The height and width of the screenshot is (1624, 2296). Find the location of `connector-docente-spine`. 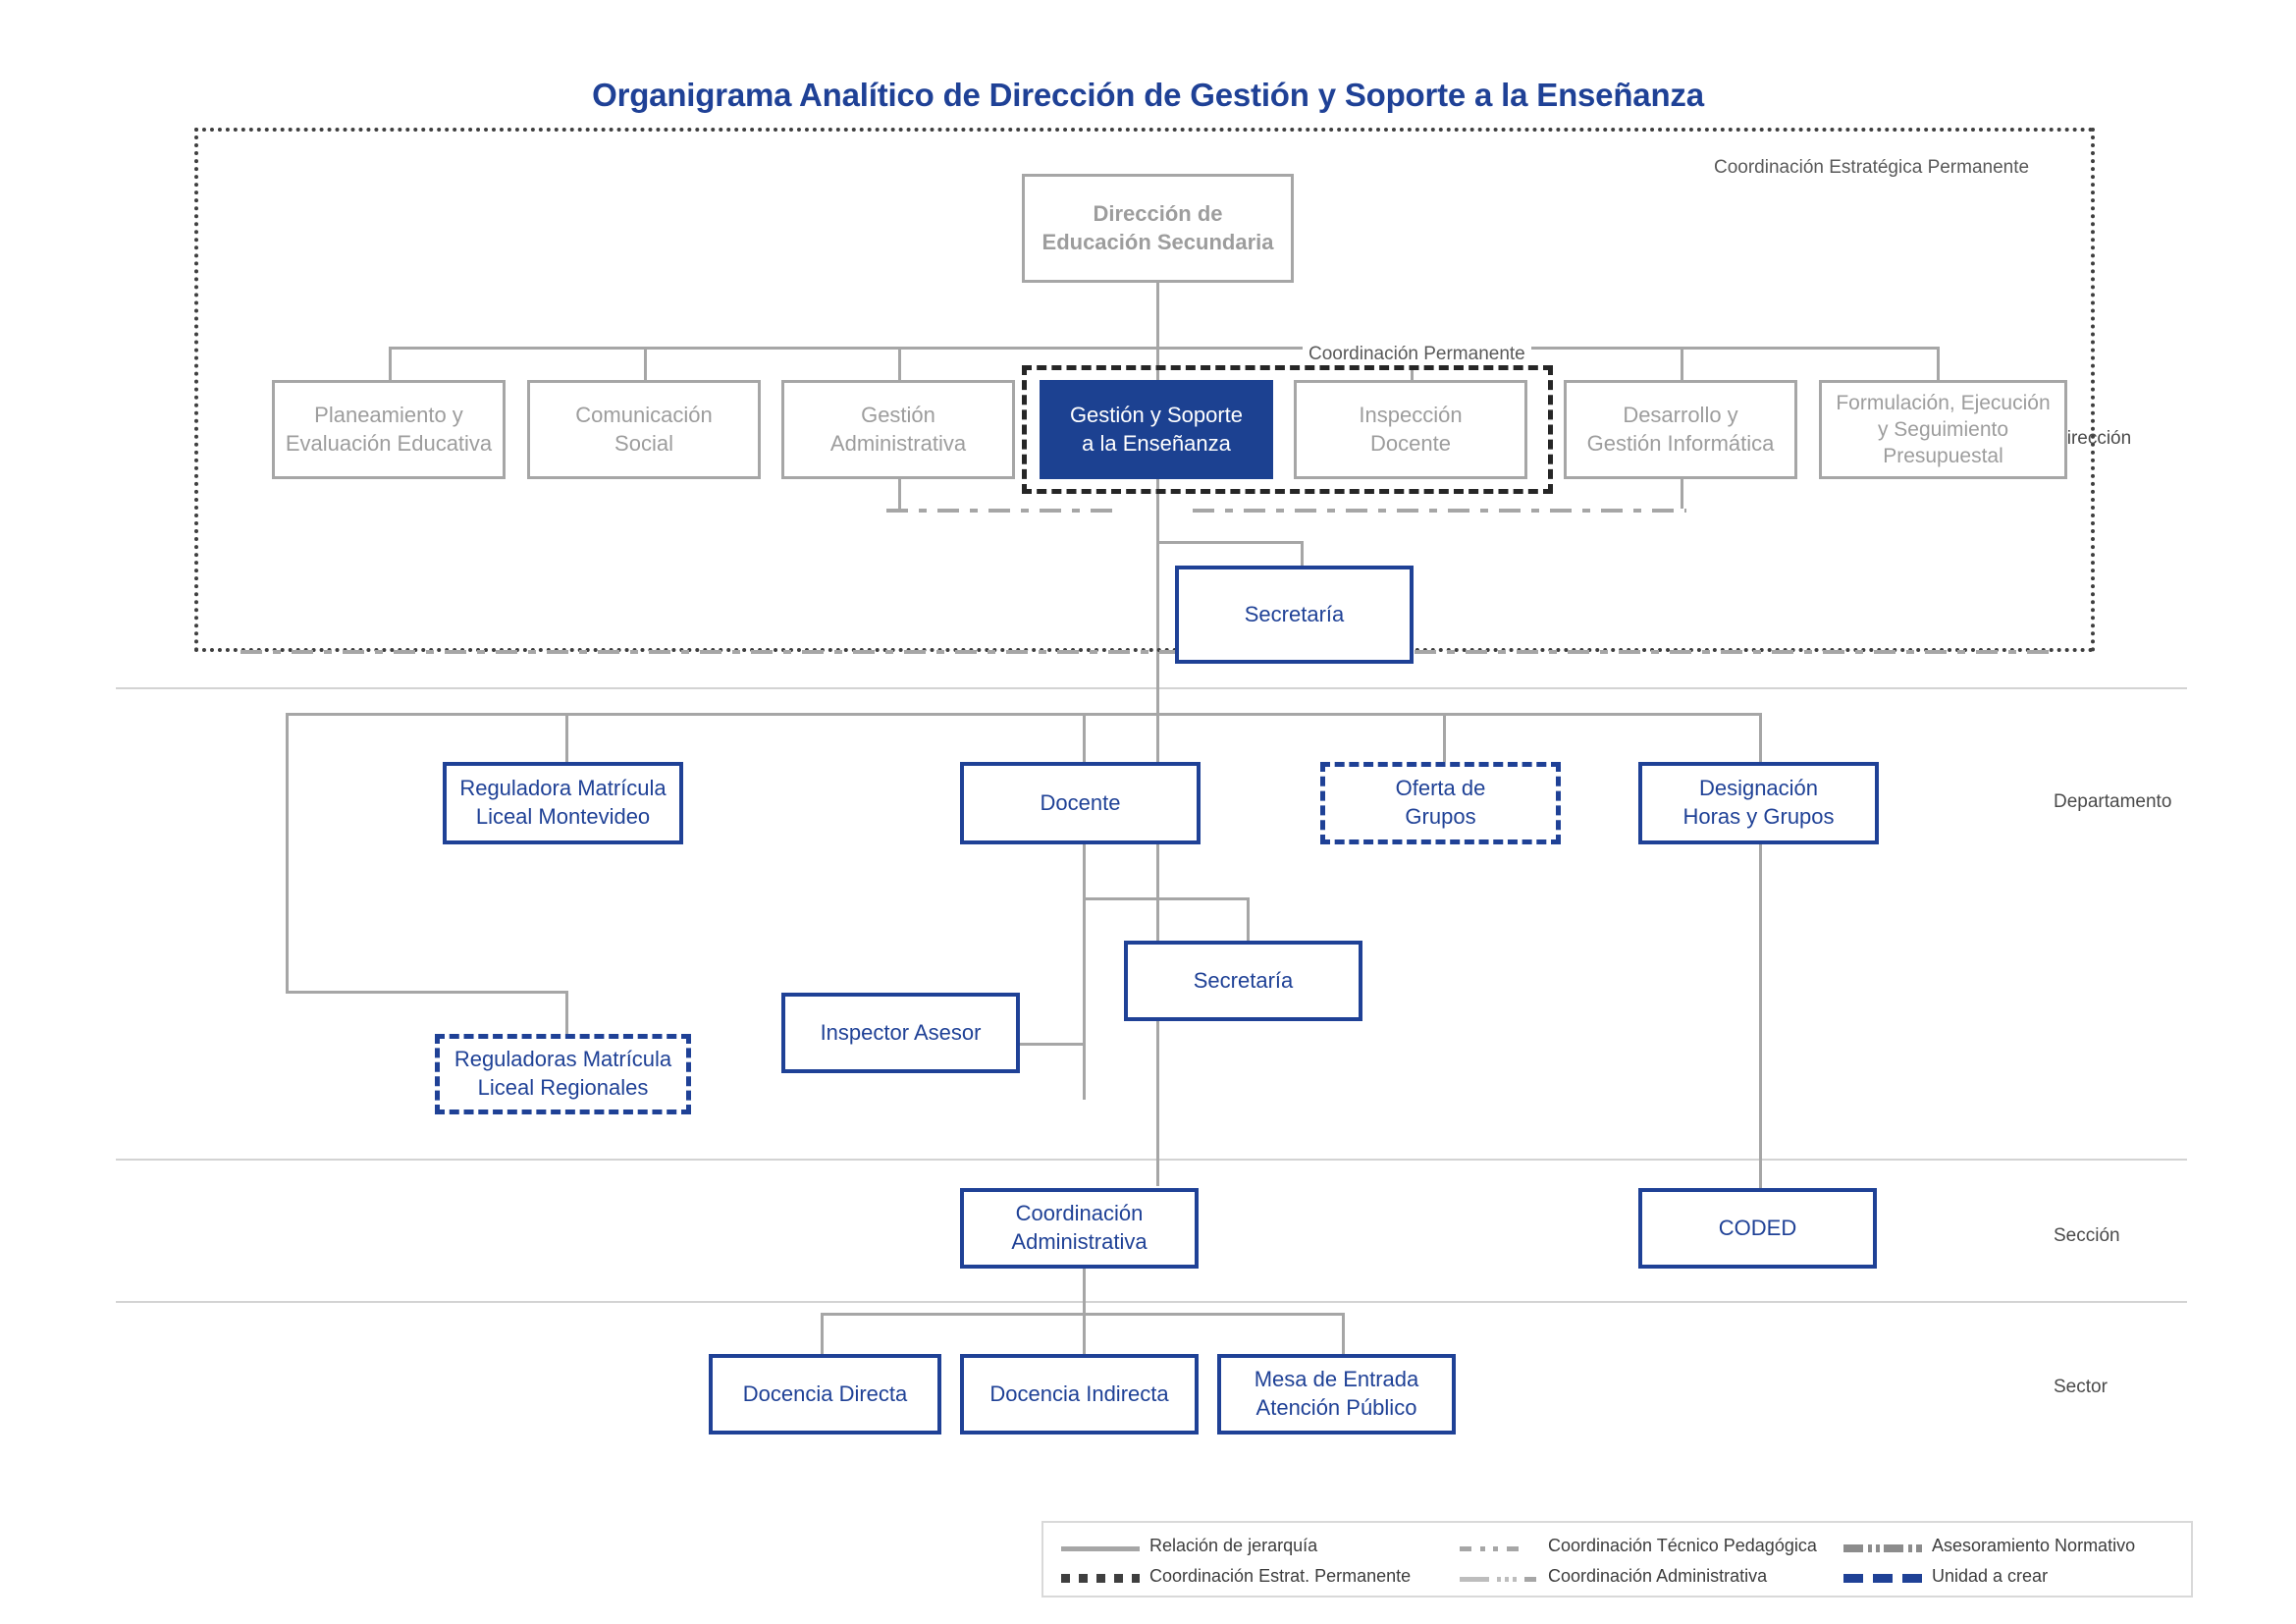

connector-docente-spine is located at coordinates (1084, 972).